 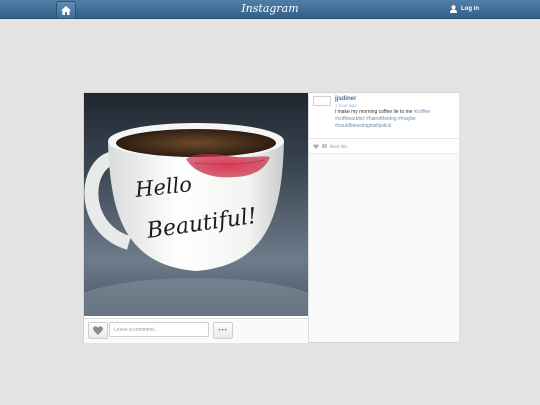 I want to click on post-action-bar: •••, so click(x=196, y=330).